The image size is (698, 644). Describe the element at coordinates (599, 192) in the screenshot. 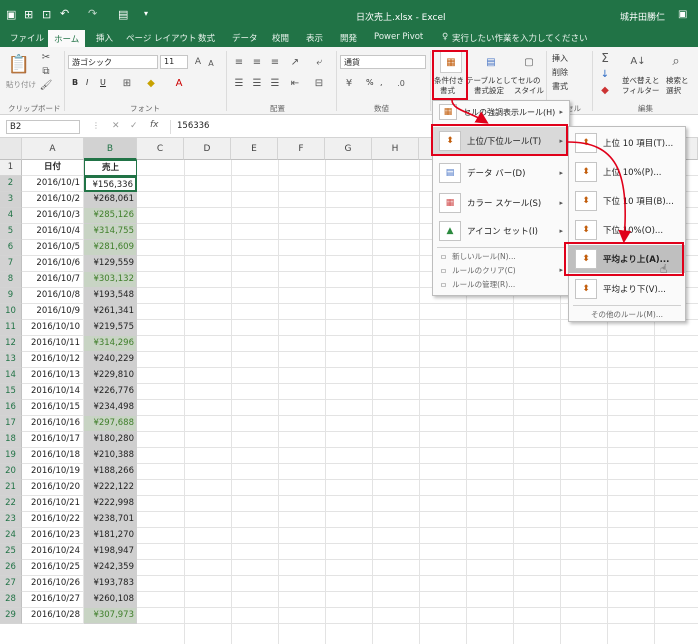

I see `arrow-to-above-average` at that location.